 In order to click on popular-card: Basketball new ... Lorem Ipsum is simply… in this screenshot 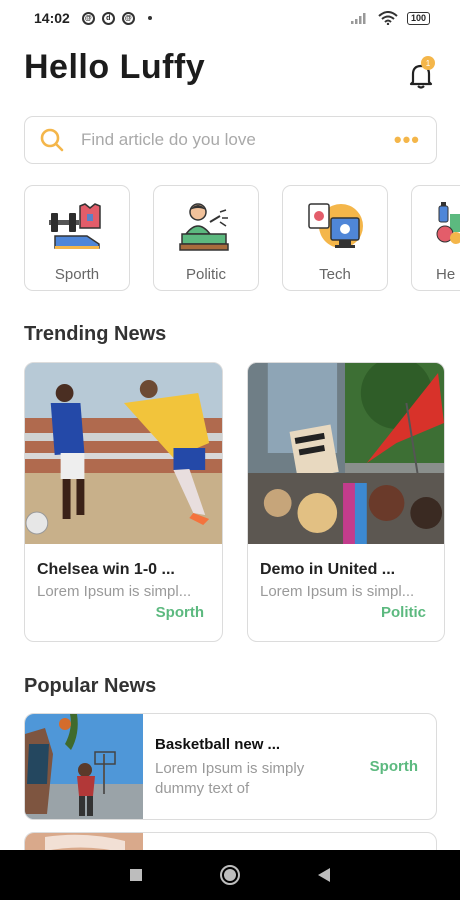, I will do `click(230, 766)`.